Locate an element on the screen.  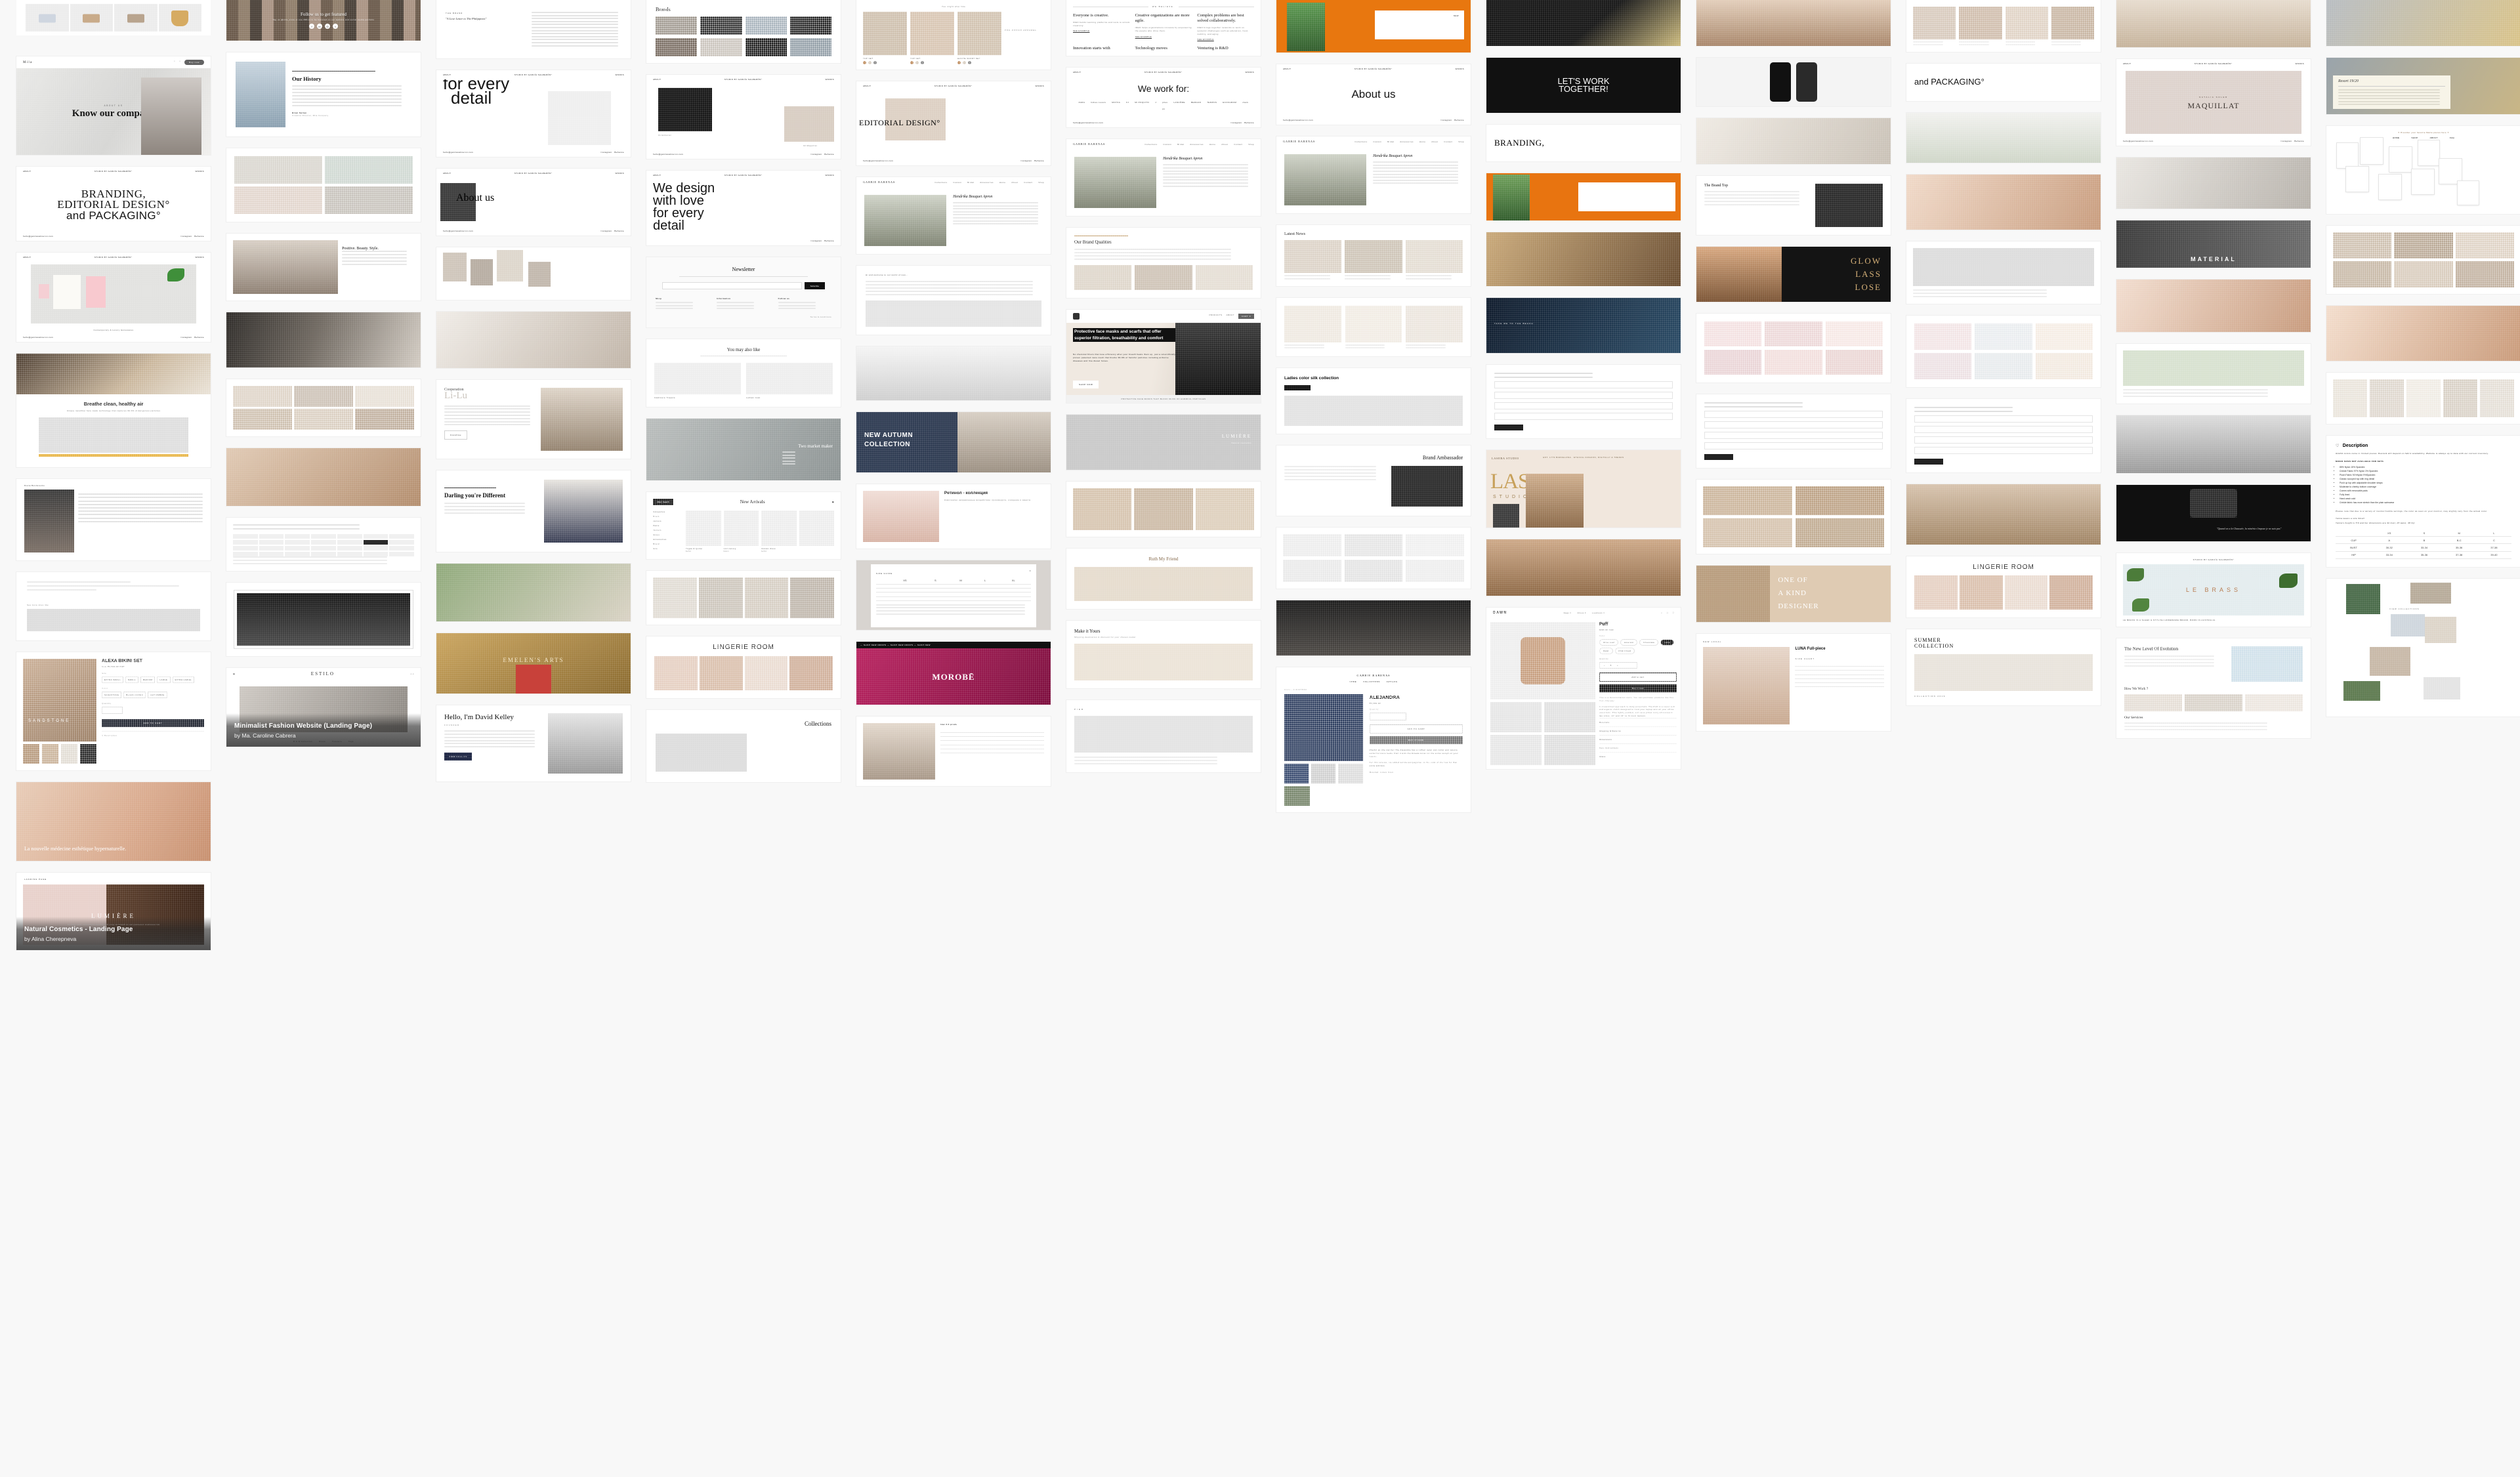
design-card: ONE OF A KIND DESIGNER is located at coordinates (1793, 594).